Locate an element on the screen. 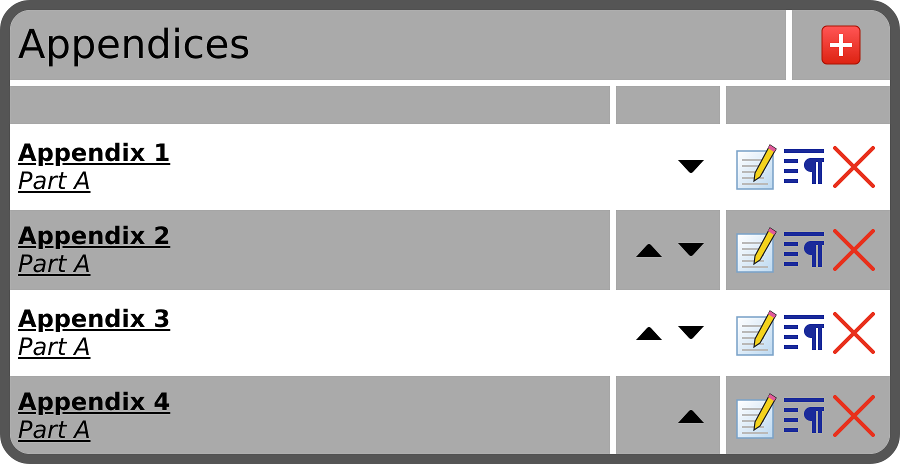  appendix-link: Appendix 1 is located at coordinates (94, 153).